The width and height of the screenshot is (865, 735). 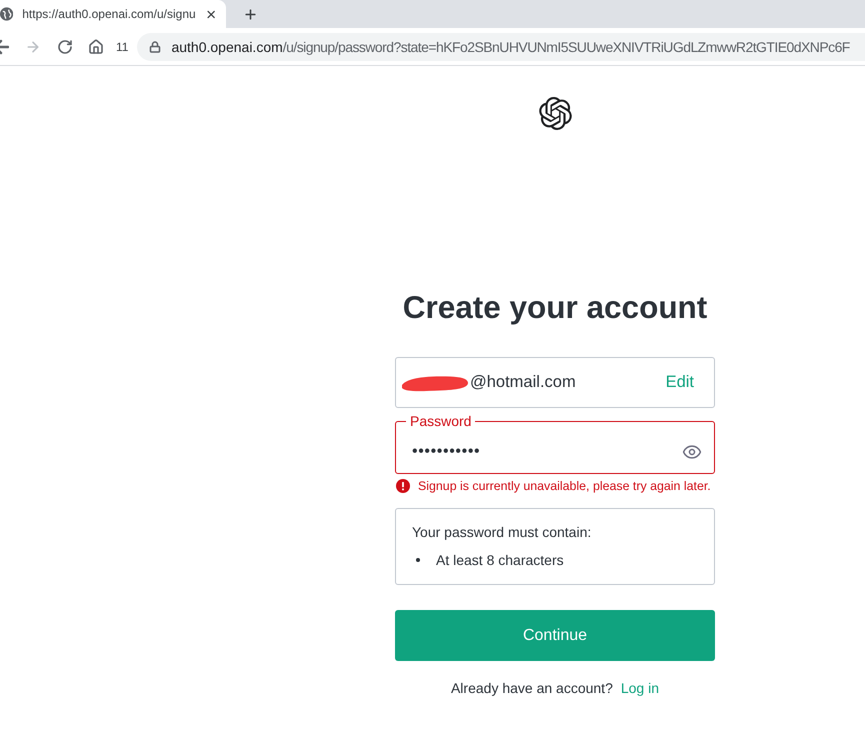 I want to click on toolbar-number: 11, so click(x=122, y=47).